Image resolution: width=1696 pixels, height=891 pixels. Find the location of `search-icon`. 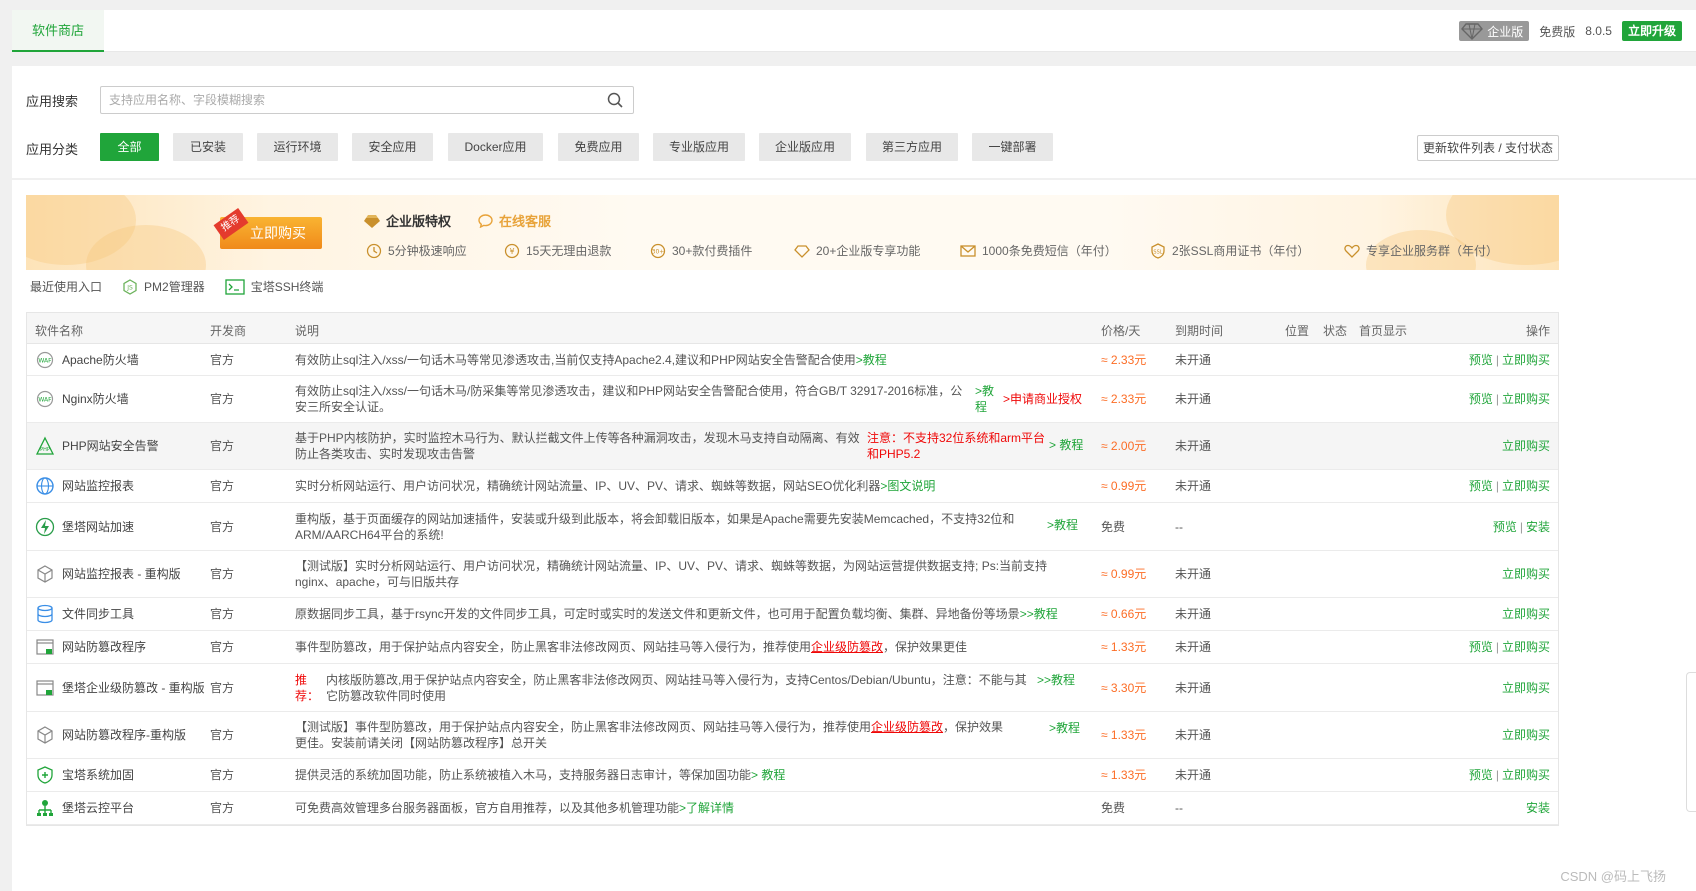

search-icon is located at coordinates (615, 100).